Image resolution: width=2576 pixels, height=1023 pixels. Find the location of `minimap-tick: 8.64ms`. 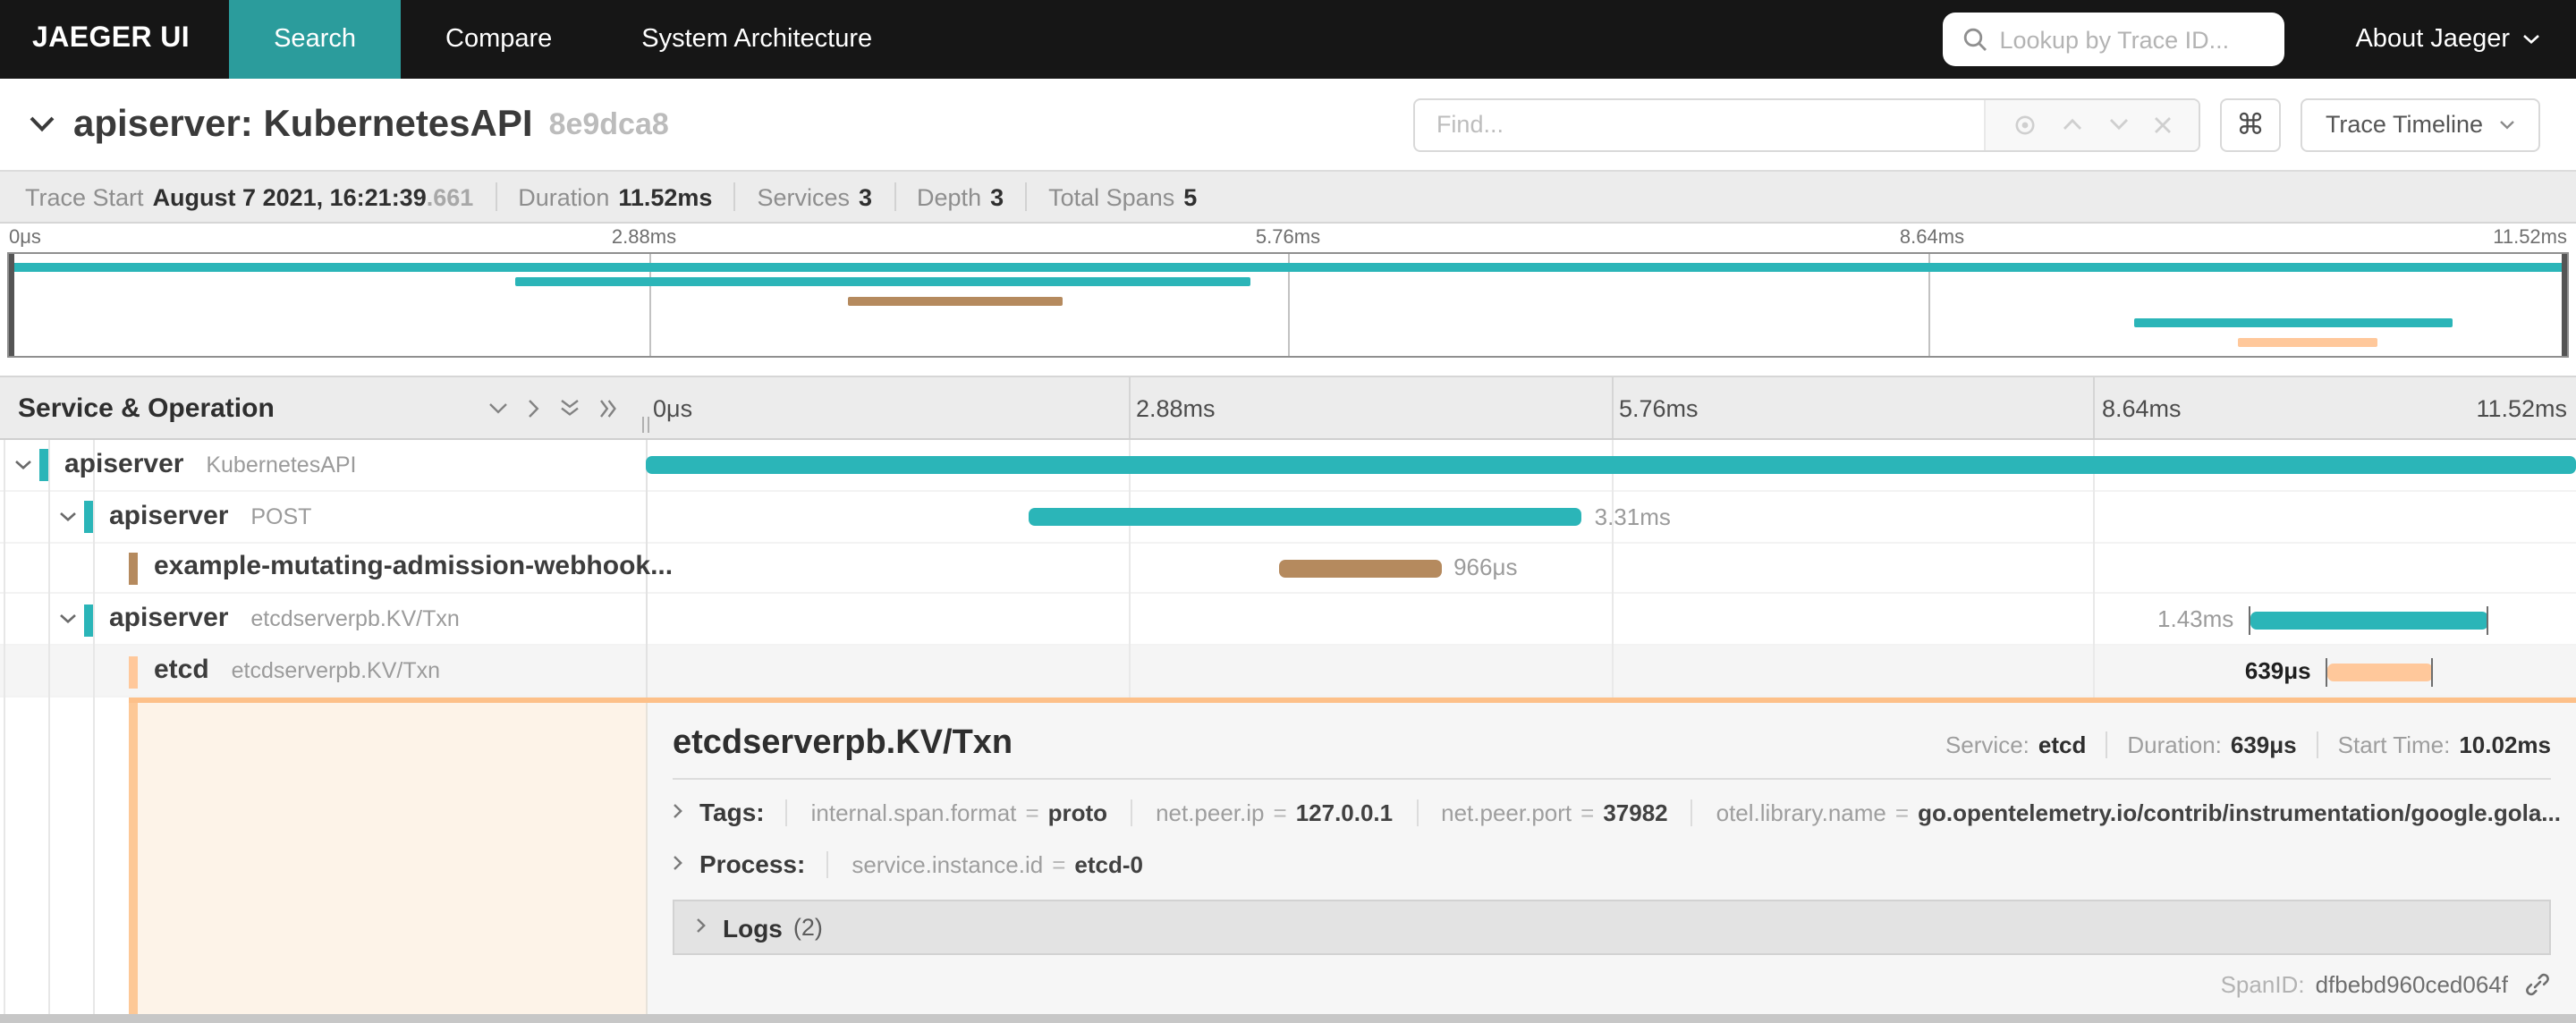

minimap-tick: 8.64ms is located at coordinates (1932, 238).